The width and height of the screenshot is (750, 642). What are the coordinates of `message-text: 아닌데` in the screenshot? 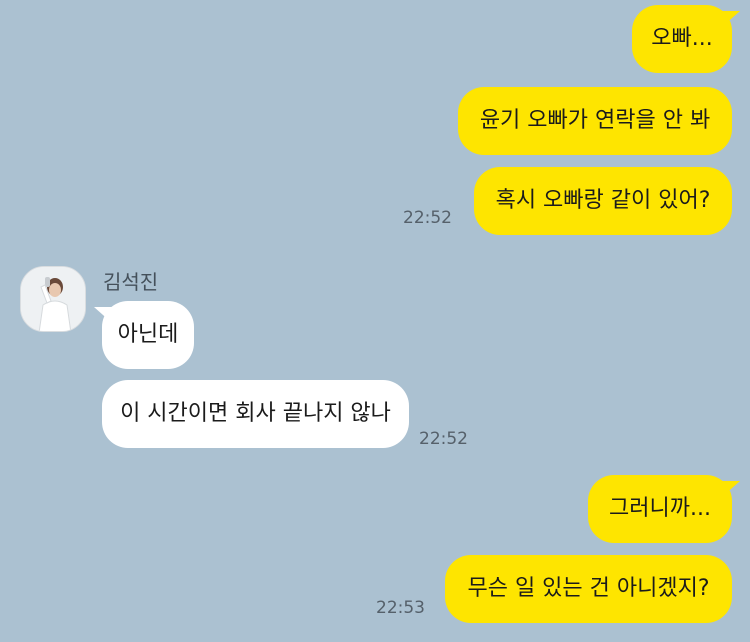 It's located at (148, 334).